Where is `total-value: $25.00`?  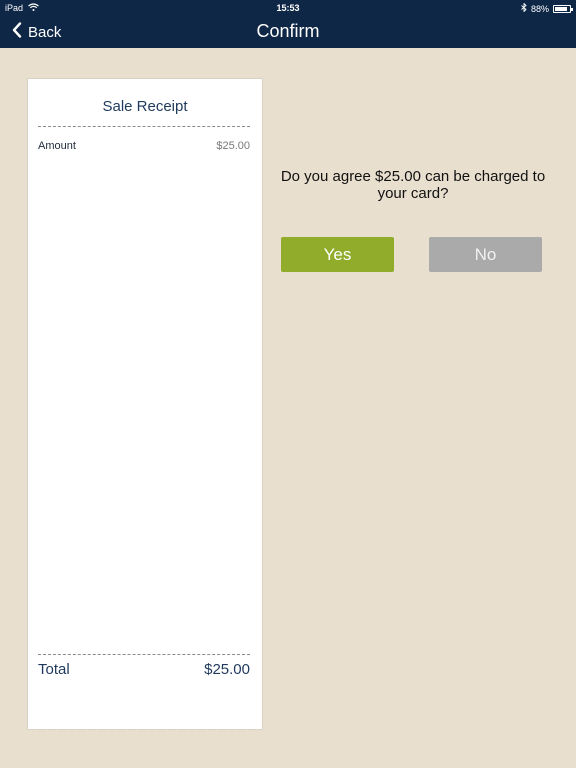
total-value: $25.00 is located at coordinates (227, 669).